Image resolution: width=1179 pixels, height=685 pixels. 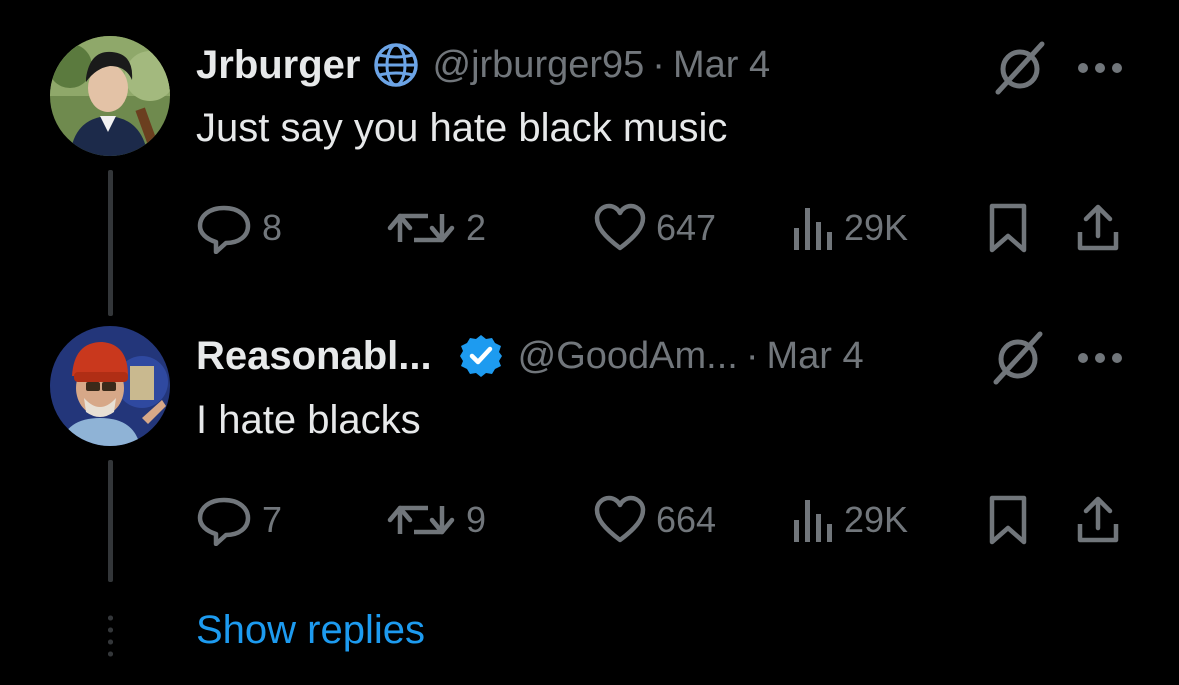 I want to click on repost-button: 2, so click(x=436, y=228).